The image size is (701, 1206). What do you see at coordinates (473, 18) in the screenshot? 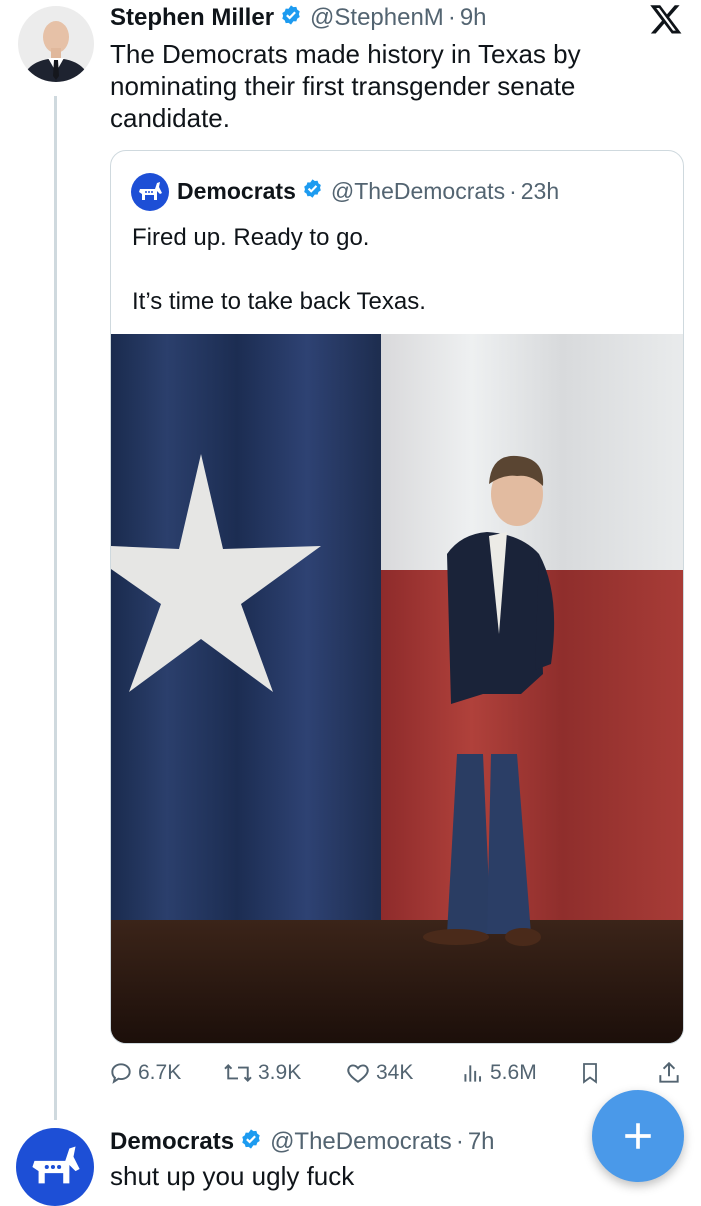
I see `tweet-timestamp: 9h` at bounding box center [473, 18].